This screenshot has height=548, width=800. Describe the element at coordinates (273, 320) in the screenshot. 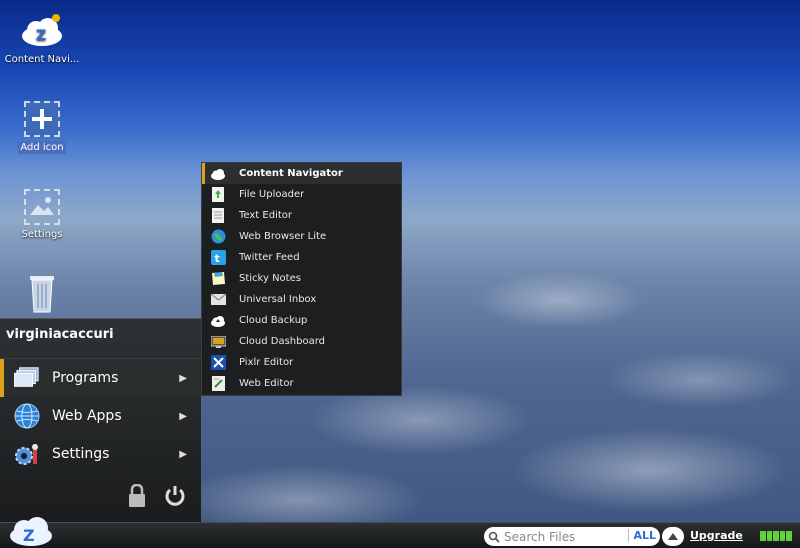

I see `submenu-item-label: Cloud Backup` at that location.